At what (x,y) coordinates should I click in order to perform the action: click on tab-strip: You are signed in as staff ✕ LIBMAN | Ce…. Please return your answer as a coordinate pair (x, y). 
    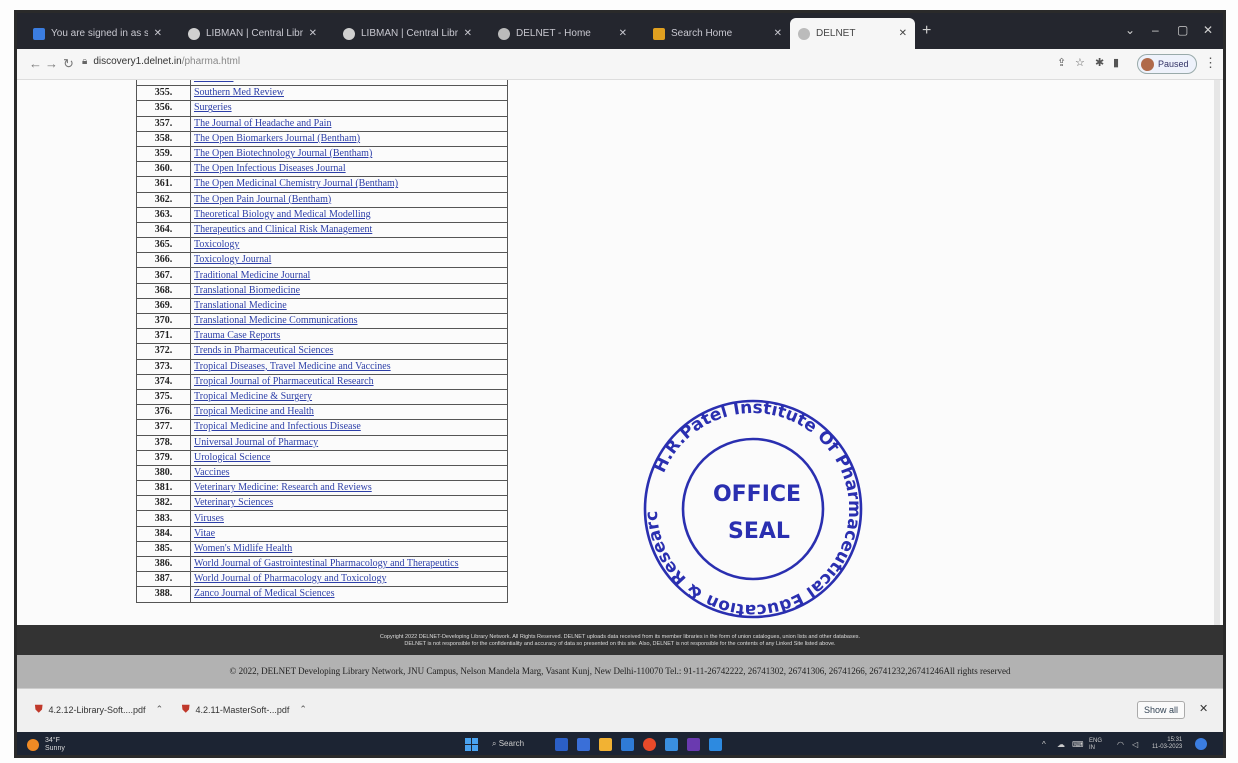
    Looking at the image, I should click on (620, 31).